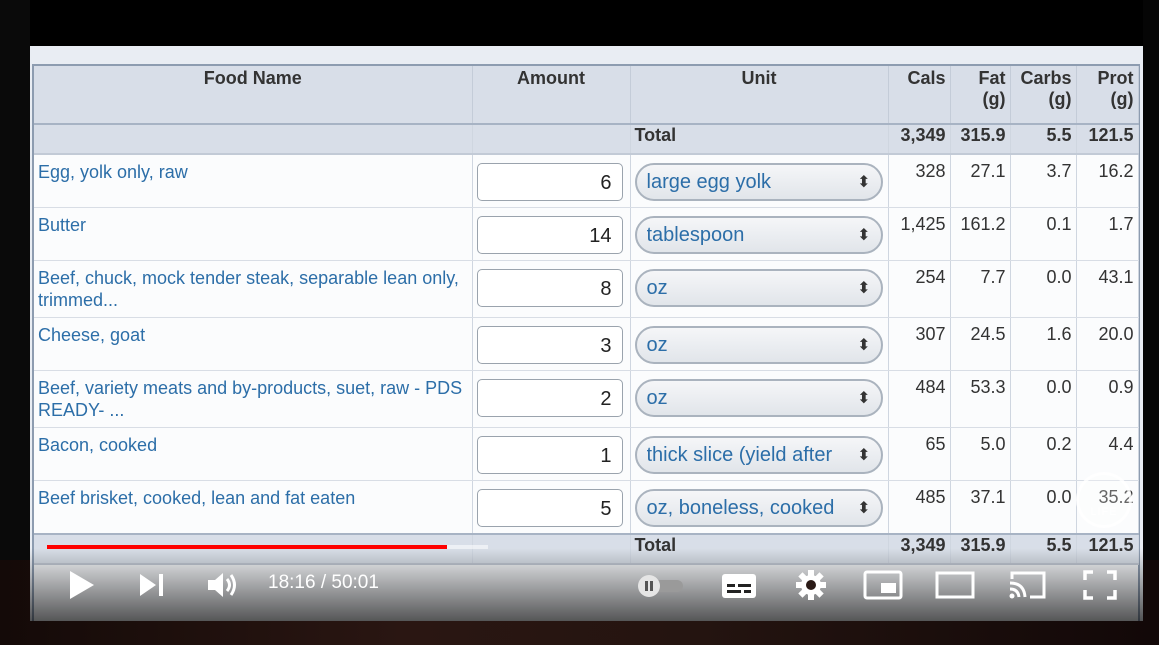 The width and height of the screenshot is (1159, 645). What do you see at coordinates (549, 182) in the screenshot?
I see `amount-input: 6` at bounding box center [549, 182].